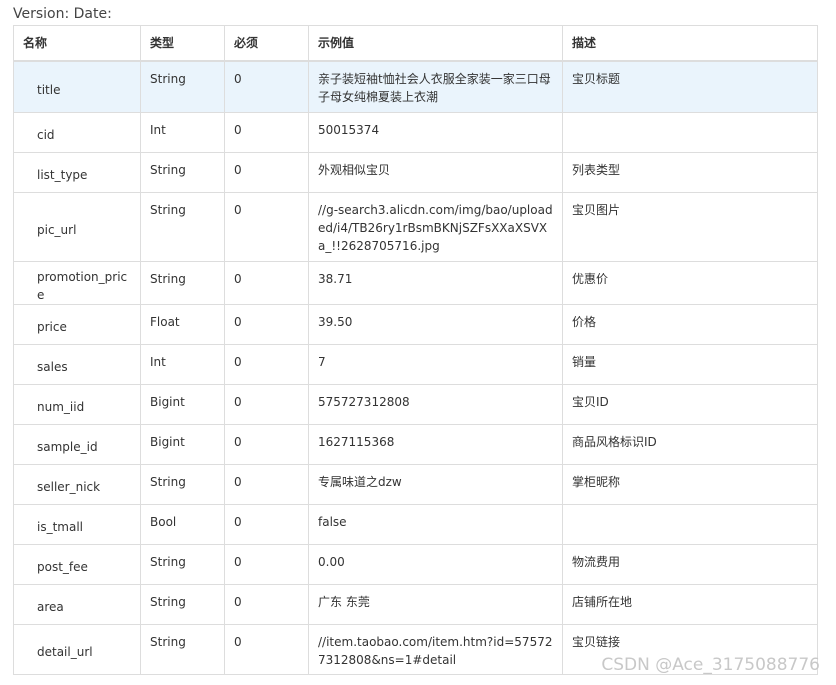 The height and width of the screenshot is (685, 836). Describe the element at coordinates (435, 172) in the screenshot. I see `field-example: 外观相似宝贝` at that location.